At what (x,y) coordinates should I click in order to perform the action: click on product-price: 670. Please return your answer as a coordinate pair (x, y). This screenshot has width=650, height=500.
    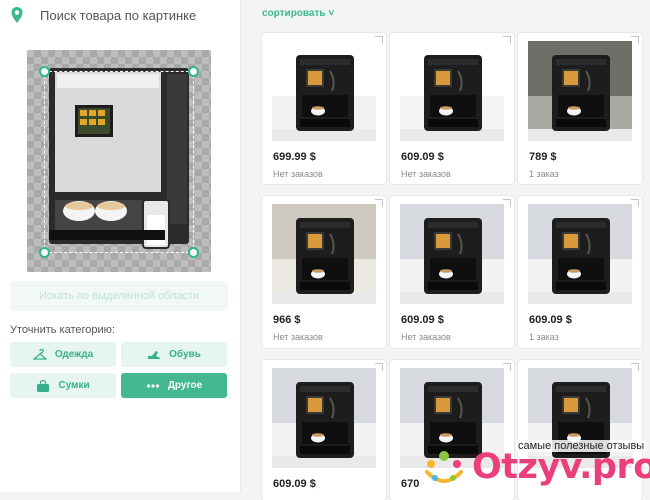
    Looking at the image, I should click on (410, 484).